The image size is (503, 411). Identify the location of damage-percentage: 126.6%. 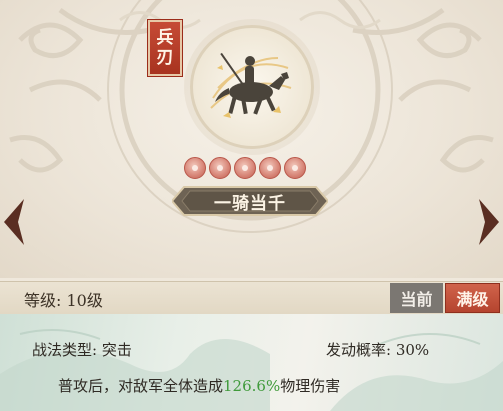
(252, 386).